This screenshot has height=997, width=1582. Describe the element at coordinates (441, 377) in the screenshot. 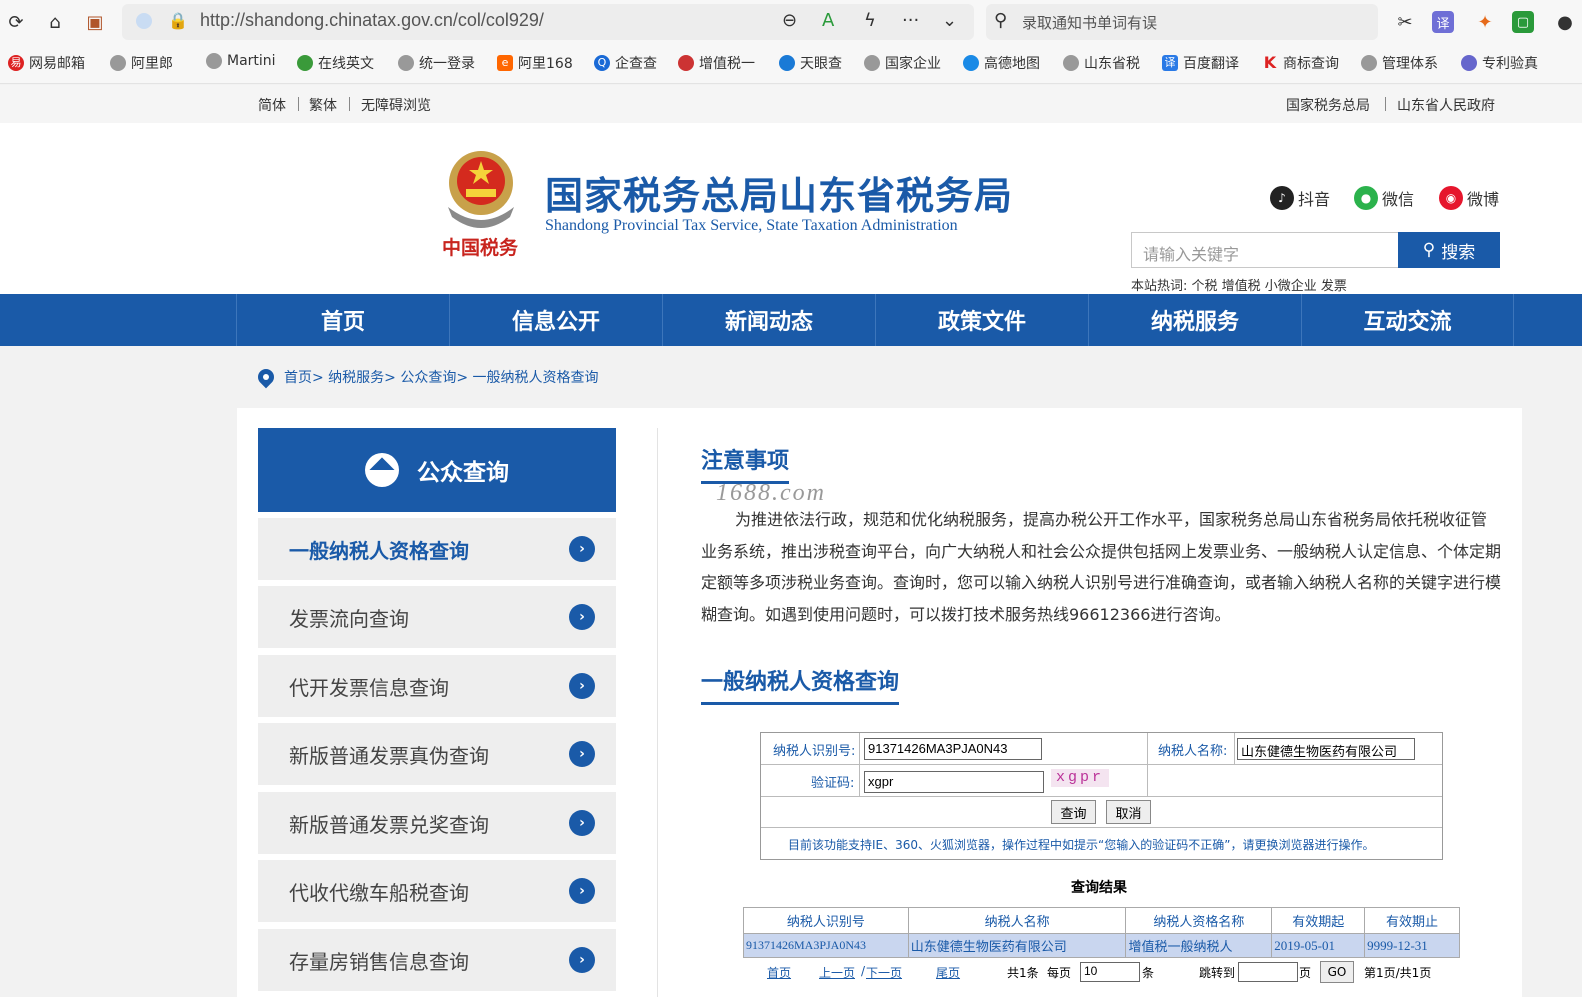

I see `breadcrumb-text: 首页> 纳税服务> 公众查询> 一般纳税人资格查询` at that location.